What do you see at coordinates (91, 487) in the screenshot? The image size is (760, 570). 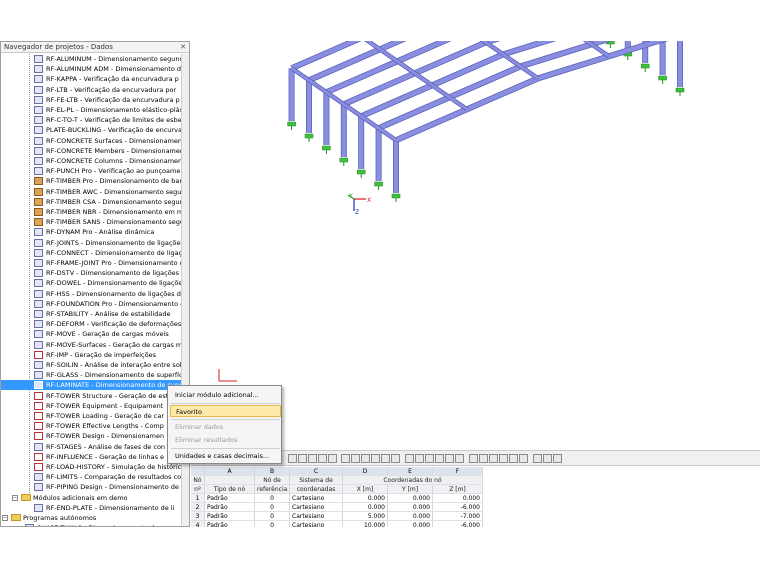 I see `tree-item: RF-PIPING Design - Dimensionamento de c` at bounding box center [91, 487].